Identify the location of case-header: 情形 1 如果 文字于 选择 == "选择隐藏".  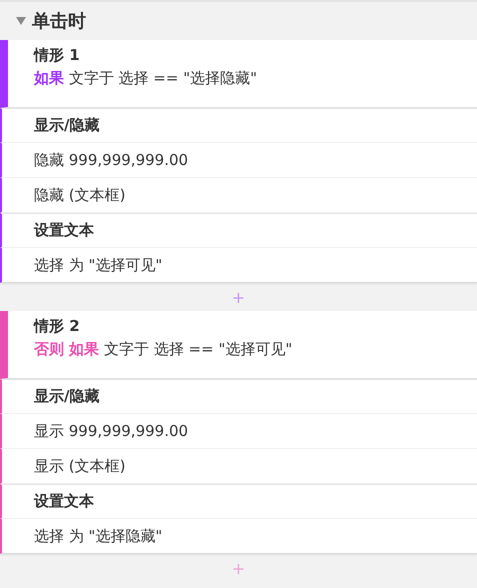
(238, 74).